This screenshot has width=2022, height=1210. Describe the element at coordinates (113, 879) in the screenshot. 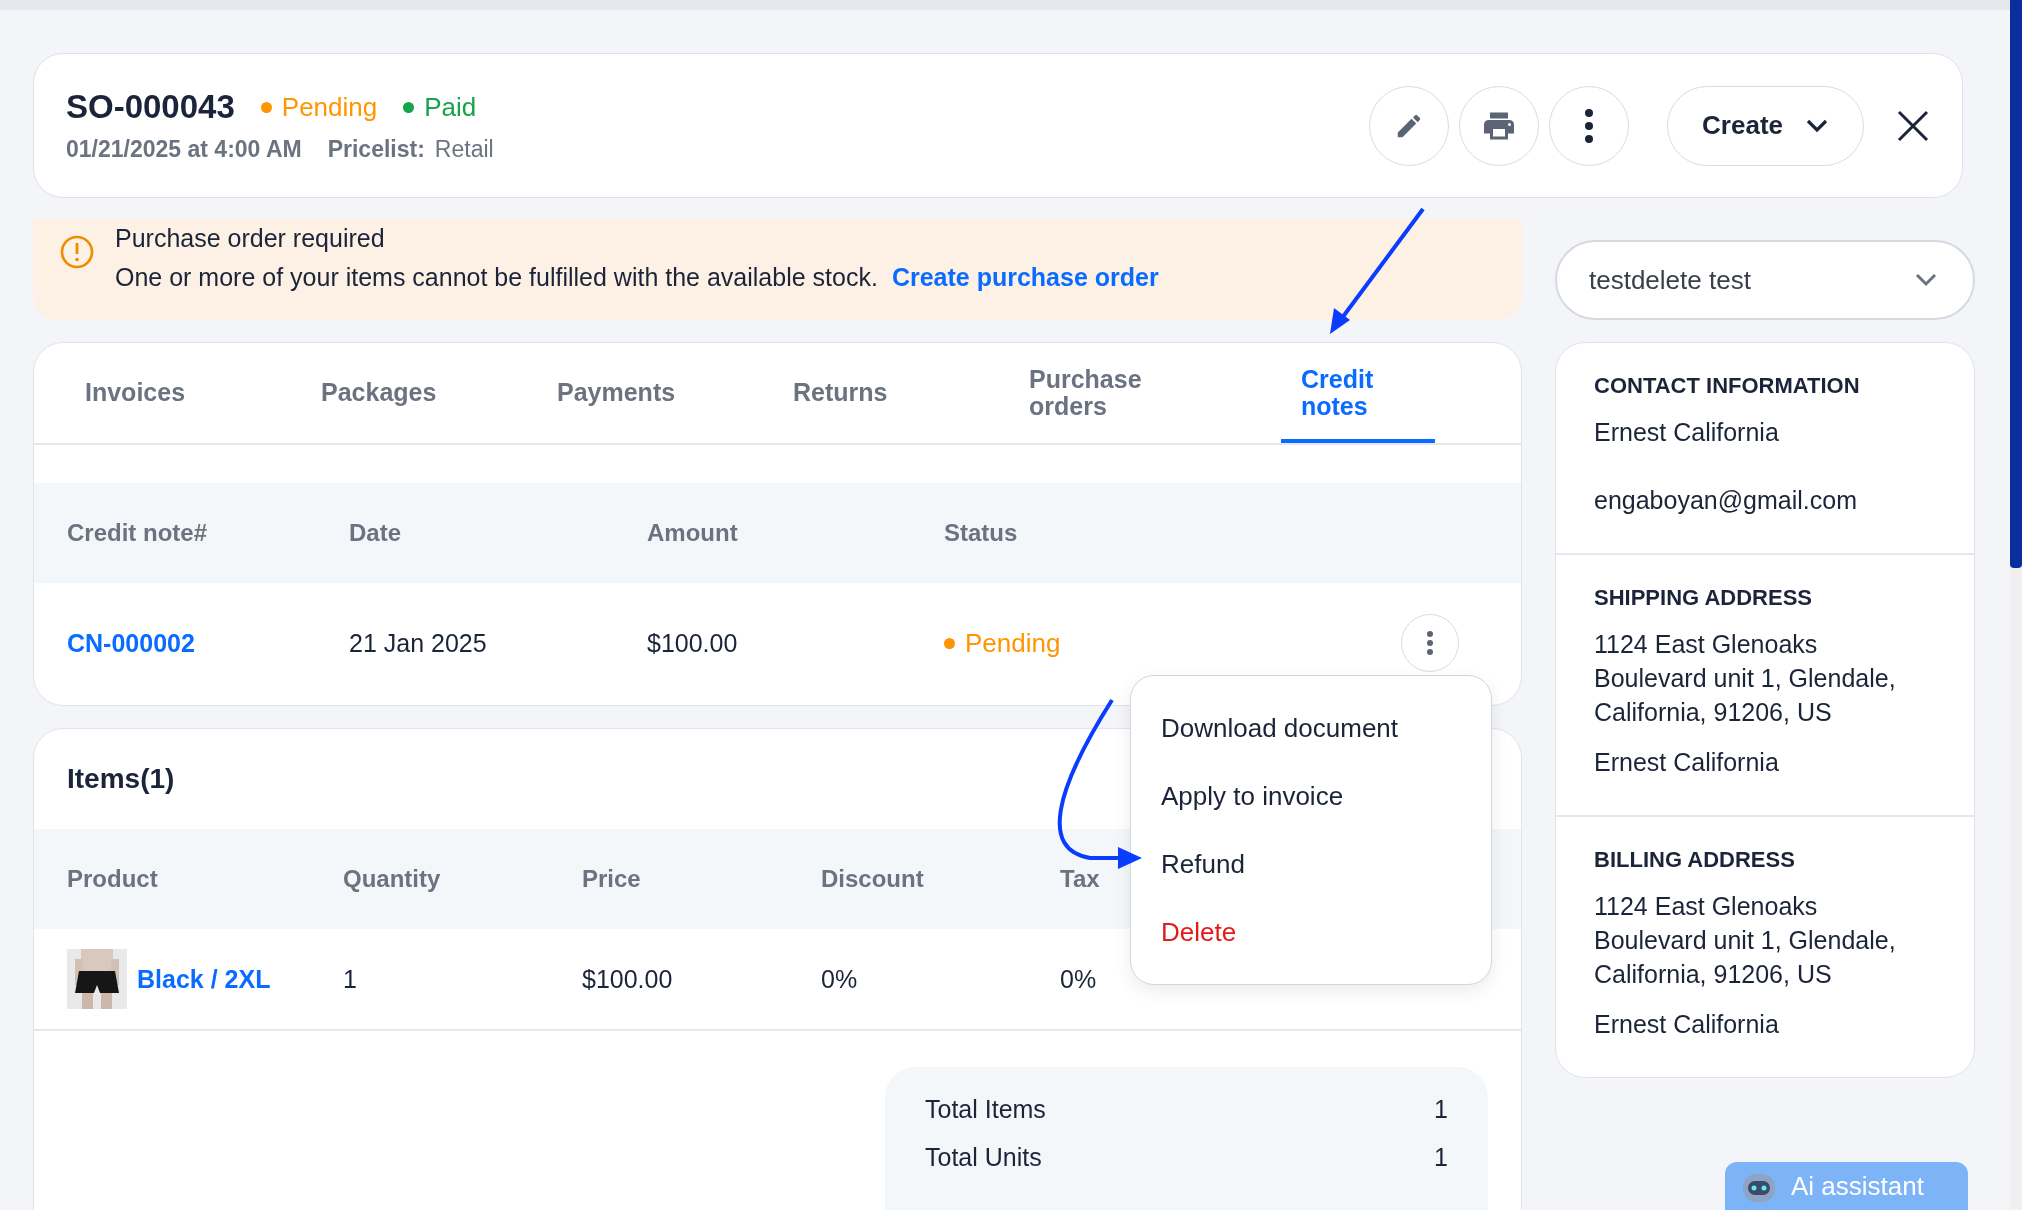

I see `column-header: Product` at that location.